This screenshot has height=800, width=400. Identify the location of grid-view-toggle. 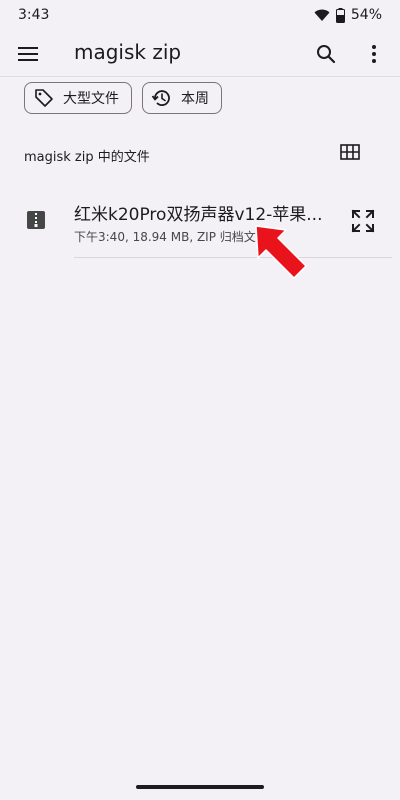
(351, 153).